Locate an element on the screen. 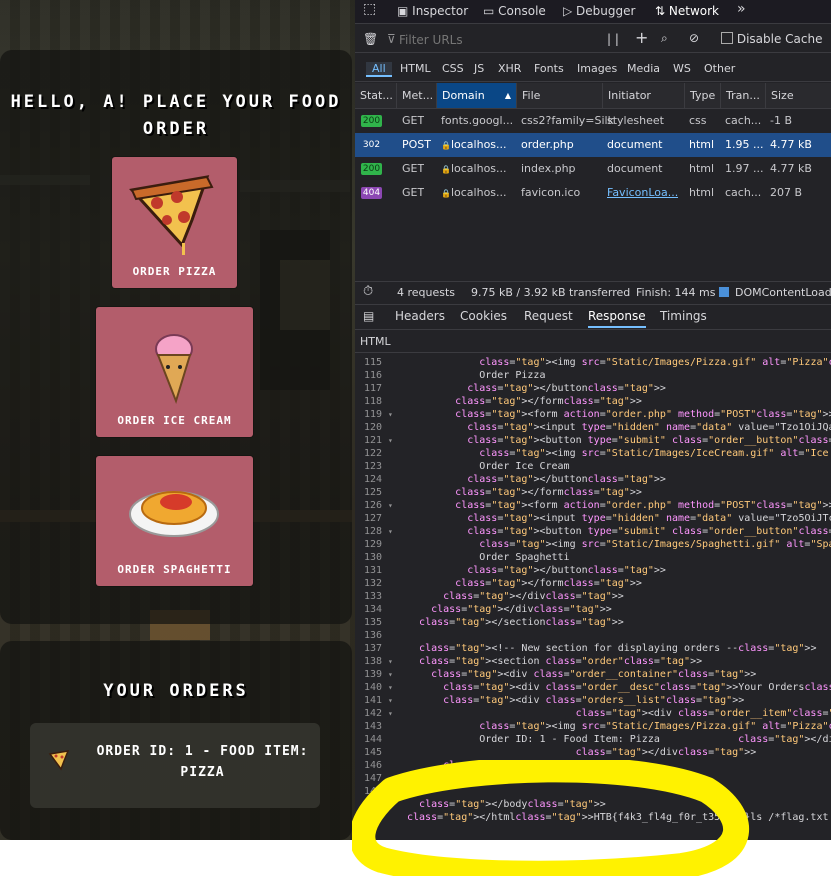 The width and height of the screenshot is (831, 886). line-number: 130 is located at coordinates (372, 557).